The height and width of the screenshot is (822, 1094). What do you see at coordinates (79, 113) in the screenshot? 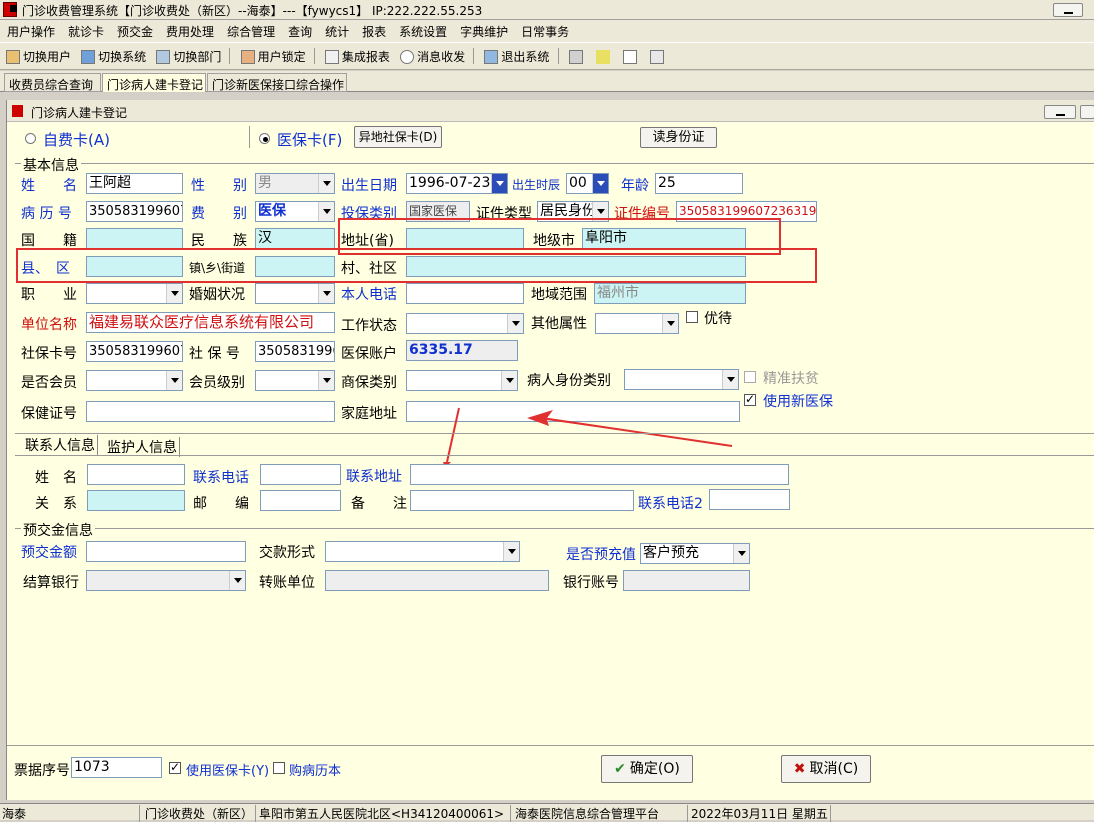
I see `dialog-title: 门诊病人建卡登记` at bounding box center [79, 113].